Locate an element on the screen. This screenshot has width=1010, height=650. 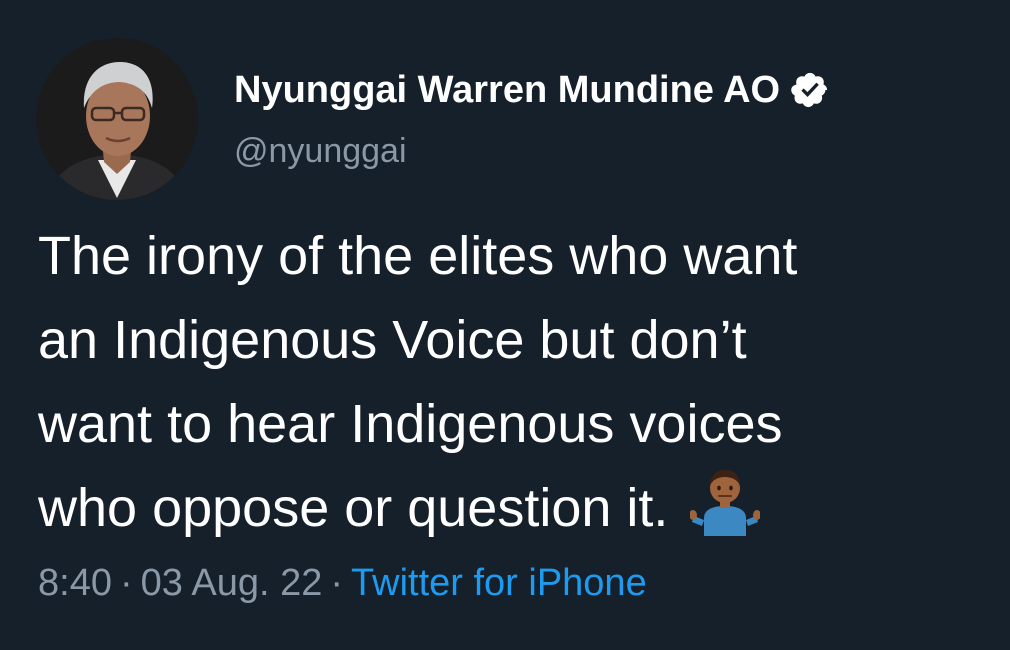
tweet-date: 03 Aug. 22 is located at coordinates (232, 583).